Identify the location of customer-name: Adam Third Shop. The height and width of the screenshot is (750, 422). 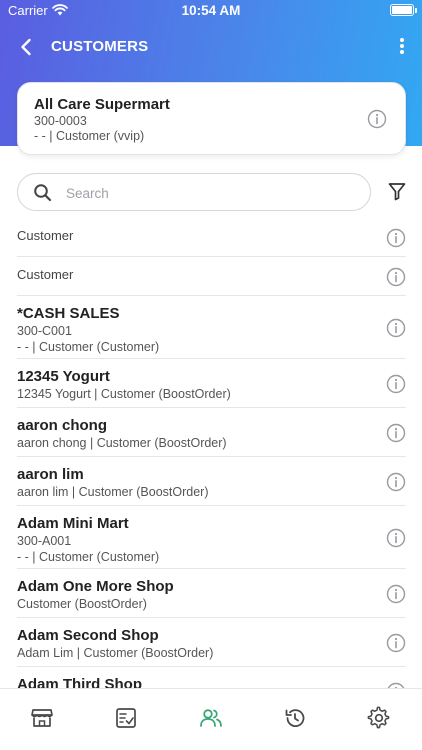
(79, 682).